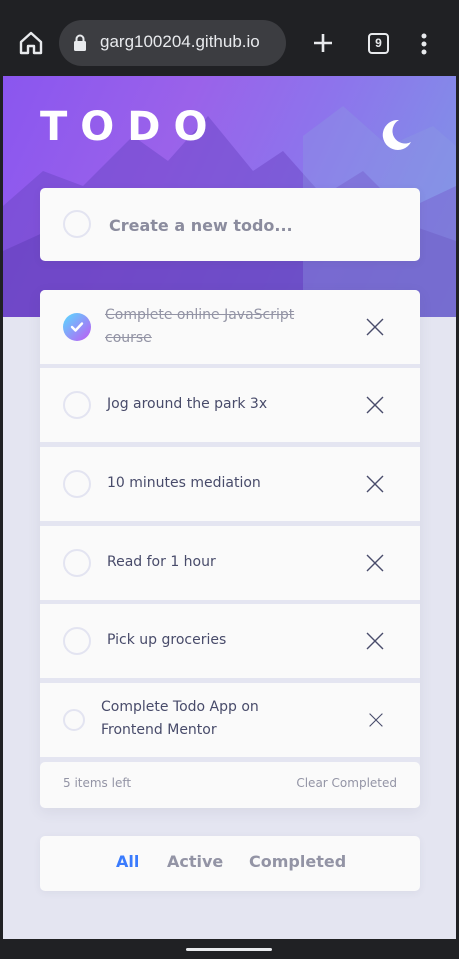 The height and width of the screenshot is (959, 459). I want to click on todo-text: Pick up groceries, so click(167, 640).